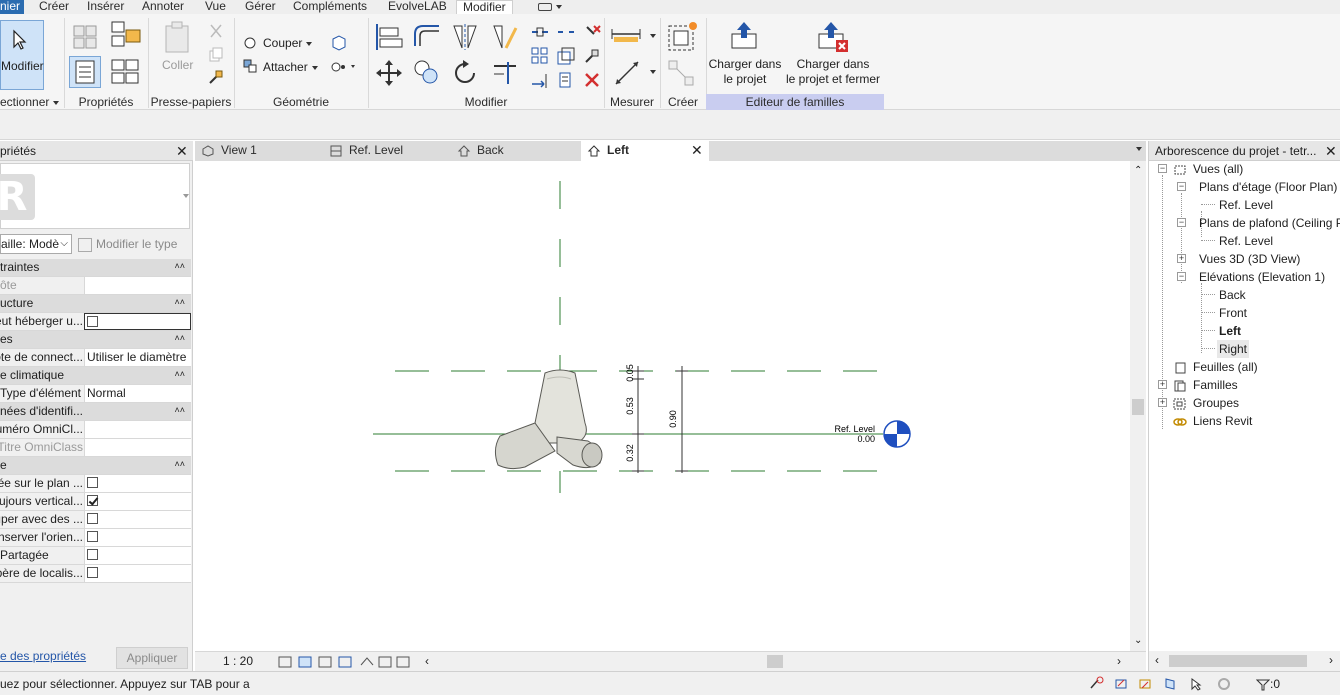  What do you see at coordinates (95, 268) in the screenshot?
I see `property-group-header: traintes ˄˄` at bounding box center [95, 268].